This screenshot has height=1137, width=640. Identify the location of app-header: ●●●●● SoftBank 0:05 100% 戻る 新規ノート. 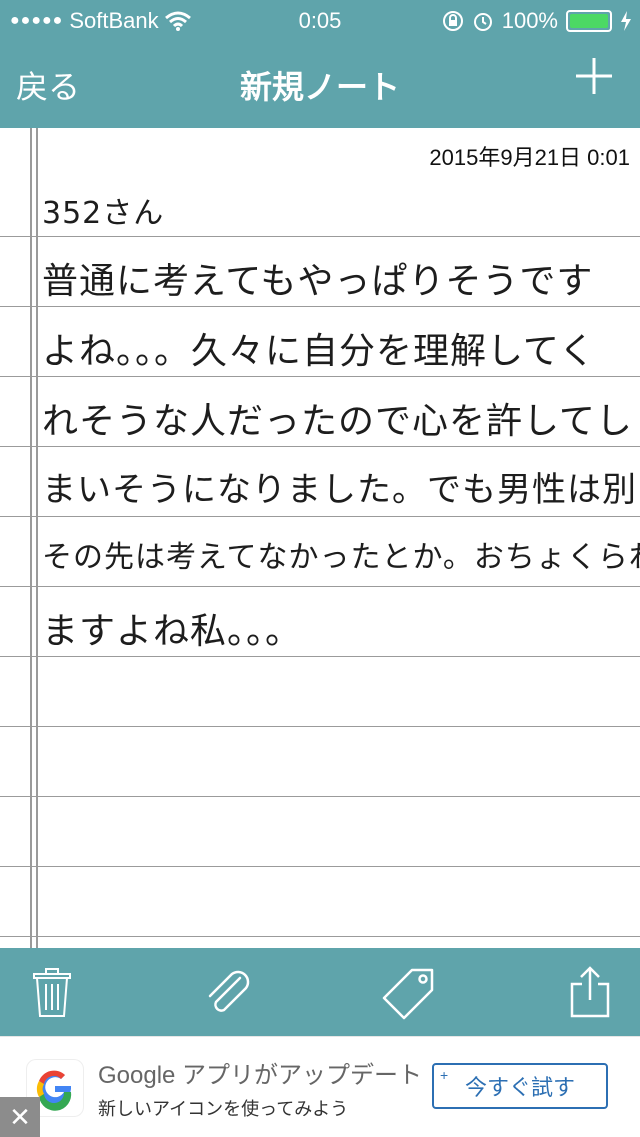
(320, 64).